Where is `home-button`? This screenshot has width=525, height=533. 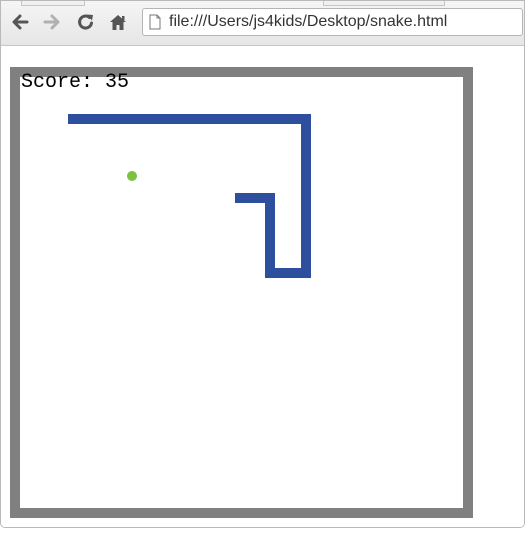 home-button is located at coordinates (118, 22).